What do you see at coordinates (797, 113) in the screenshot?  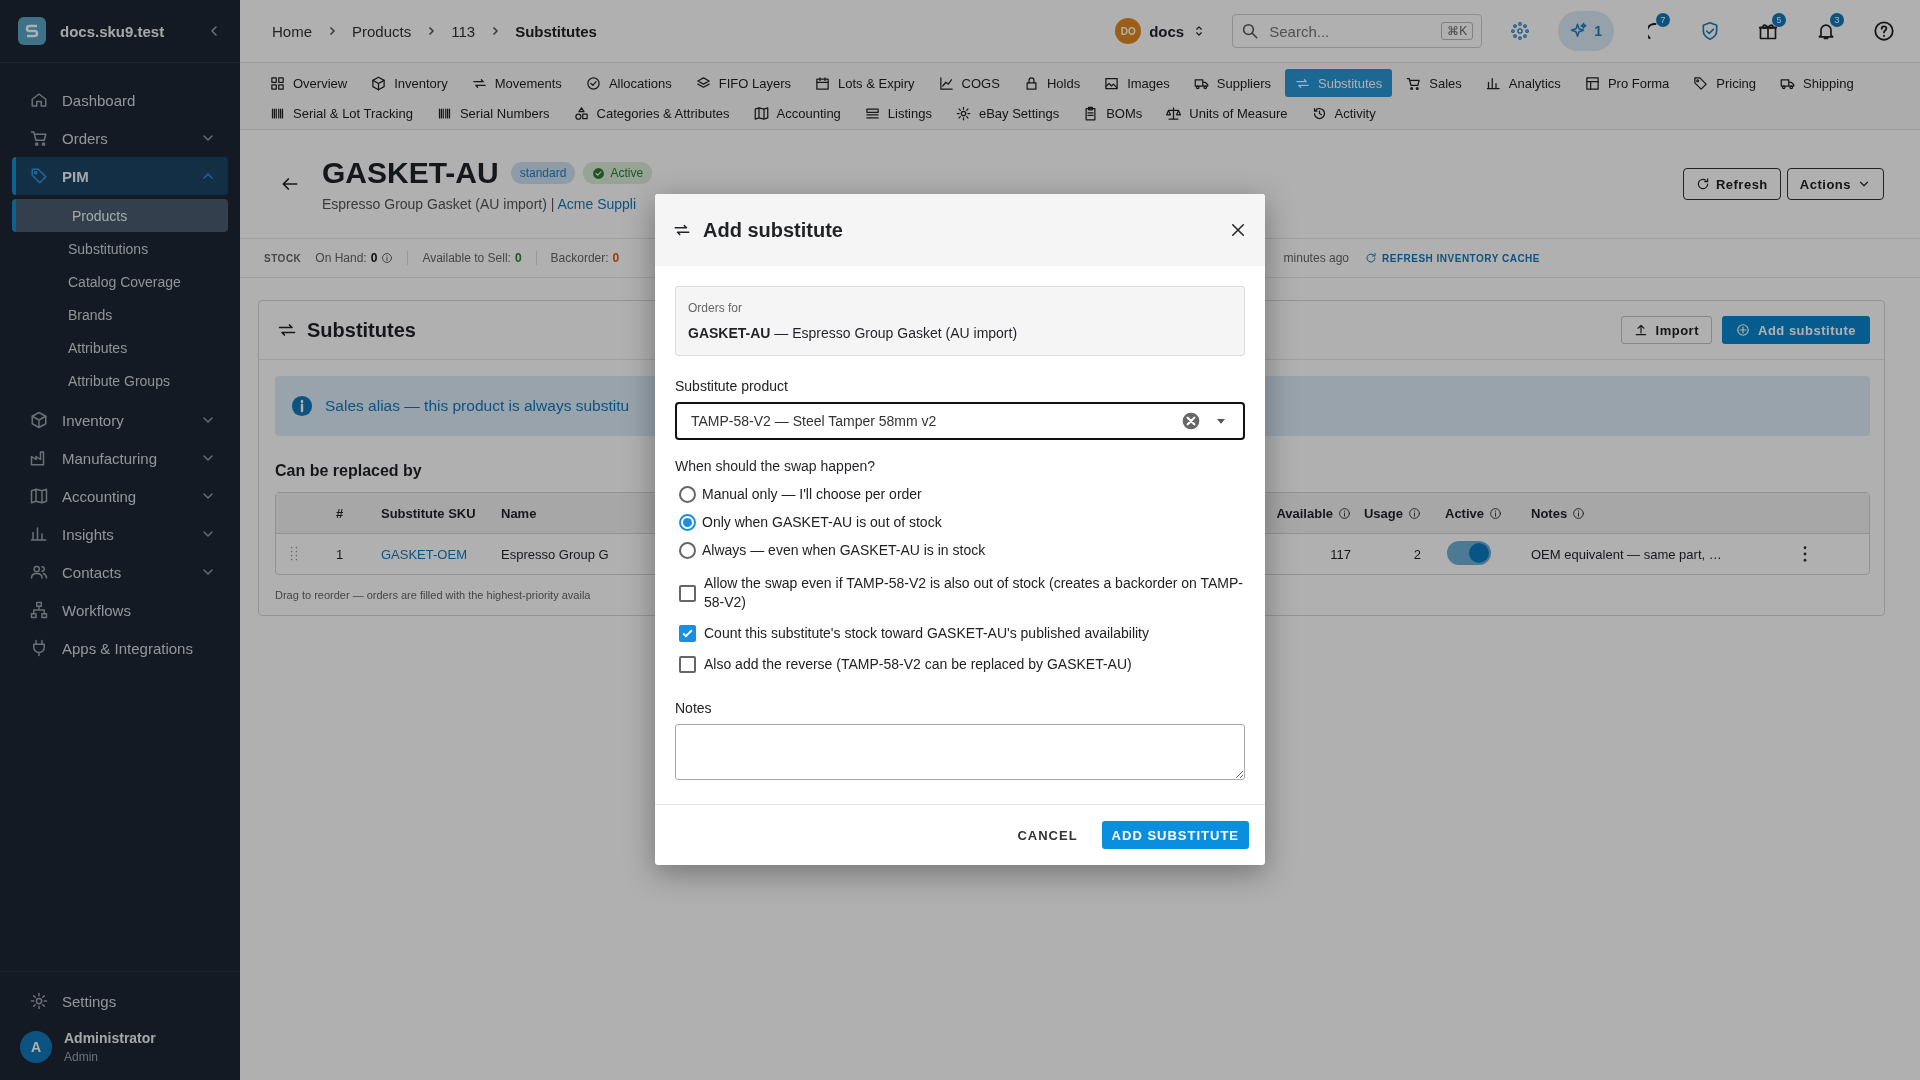 I see `tab: Accounting` at bounding box center [797, 113].